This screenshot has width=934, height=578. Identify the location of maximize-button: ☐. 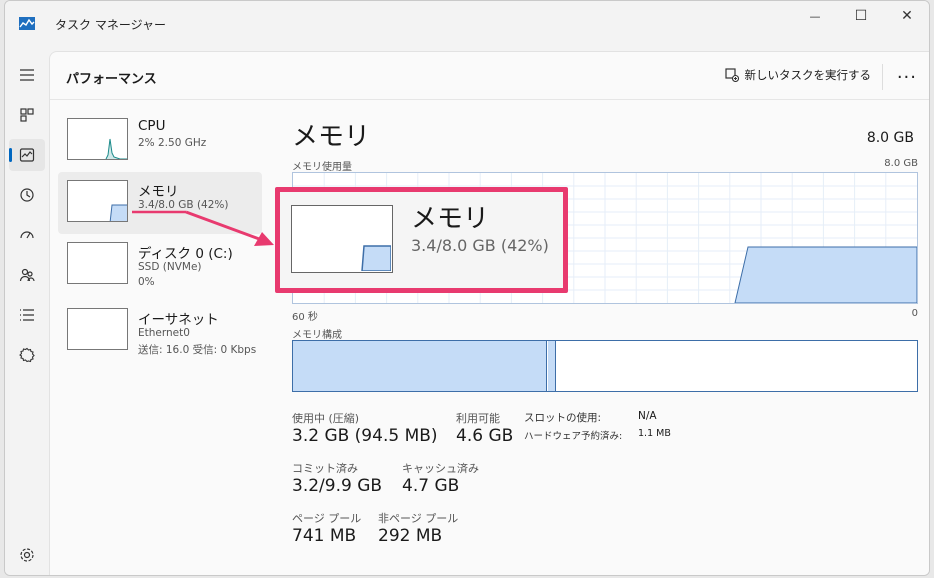
(861, 16).